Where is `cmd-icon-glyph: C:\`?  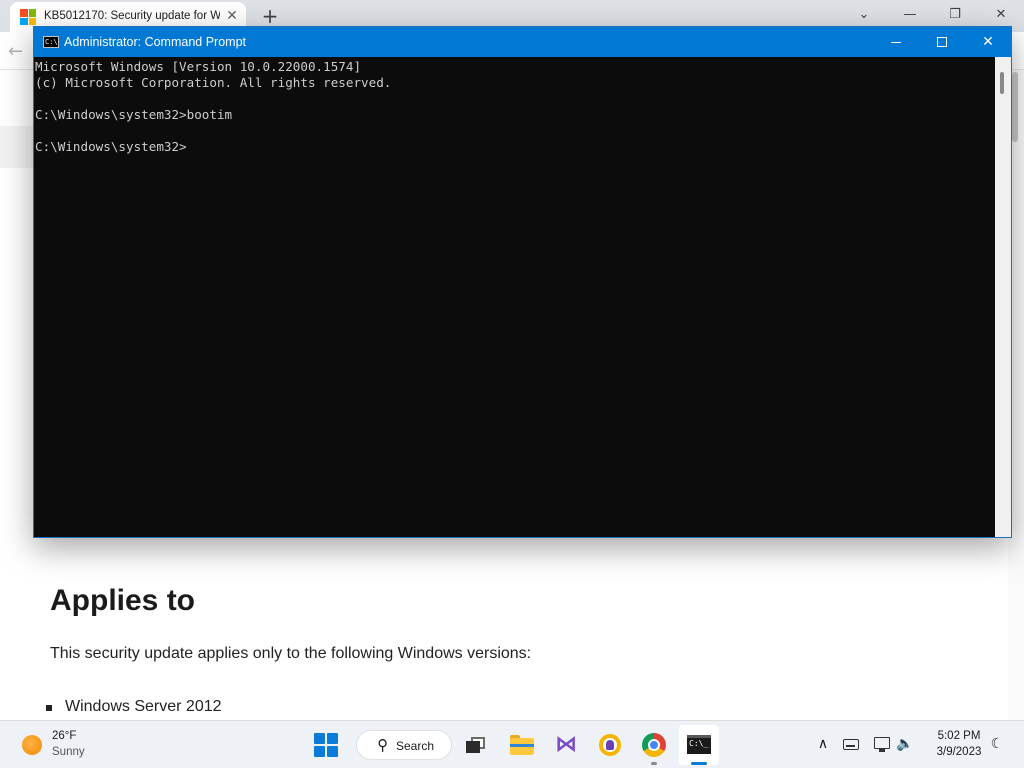 cmd-icon-glyph: C:\ is located at coordinates (51, 42).